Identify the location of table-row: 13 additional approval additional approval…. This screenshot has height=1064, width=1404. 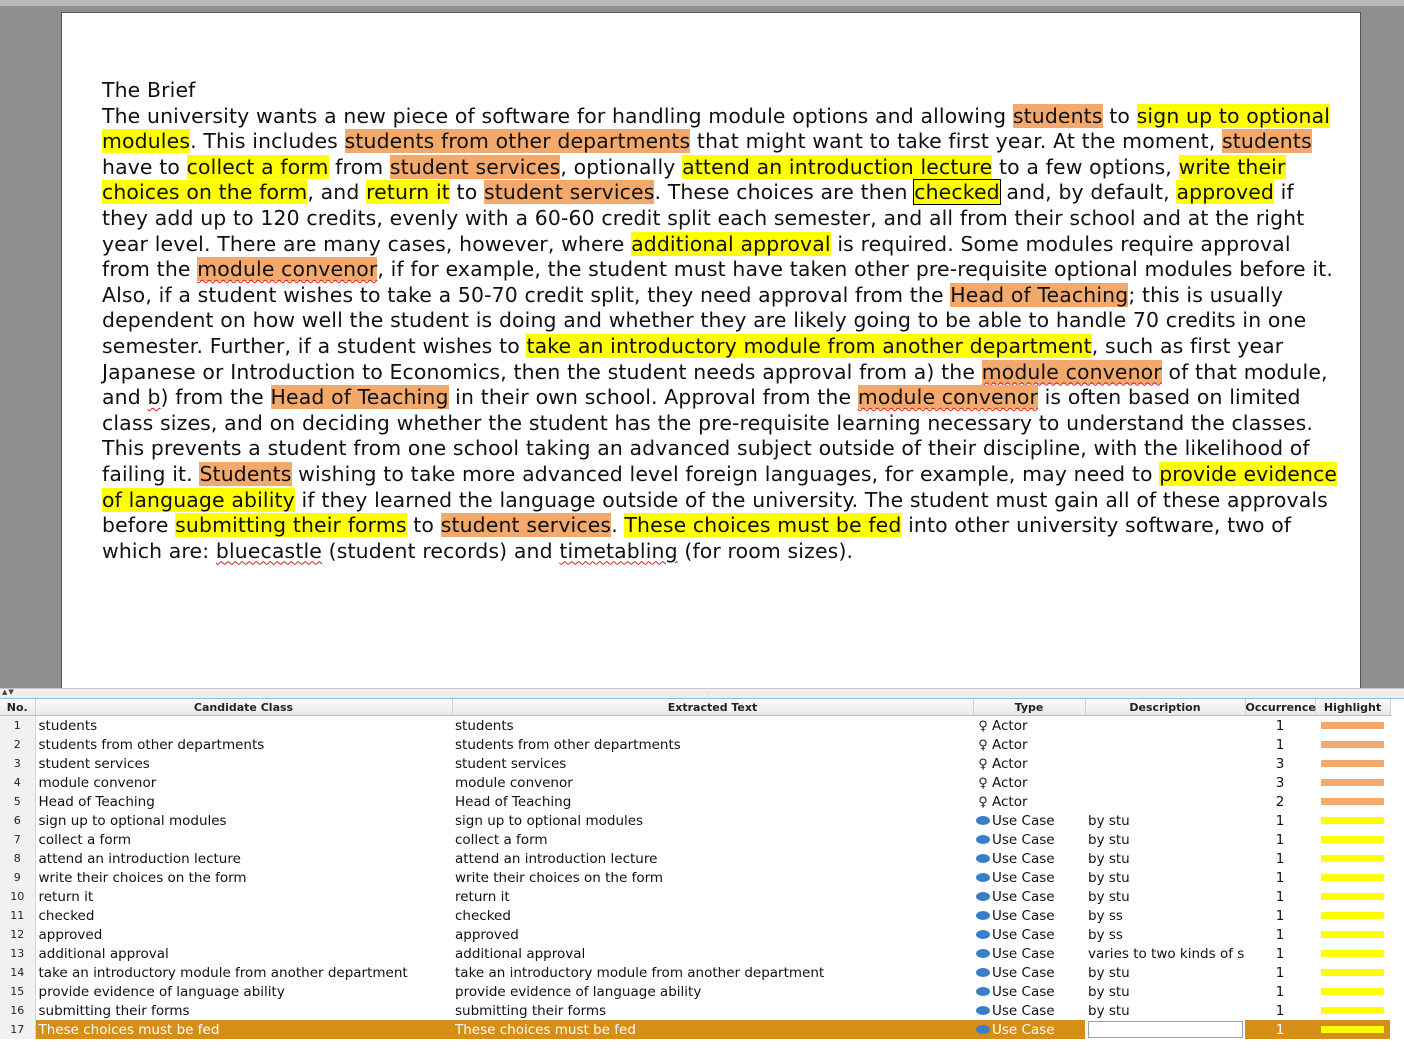
(695, 953).